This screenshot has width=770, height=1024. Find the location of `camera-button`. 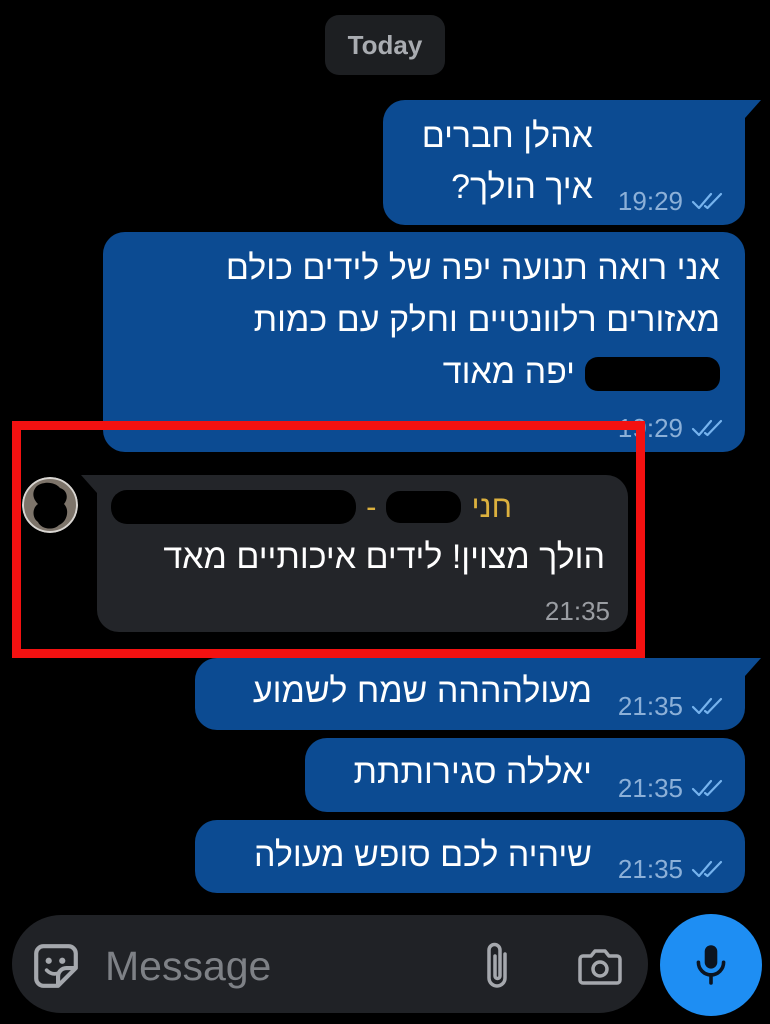

camera-button is located at coordinates (600, 966).